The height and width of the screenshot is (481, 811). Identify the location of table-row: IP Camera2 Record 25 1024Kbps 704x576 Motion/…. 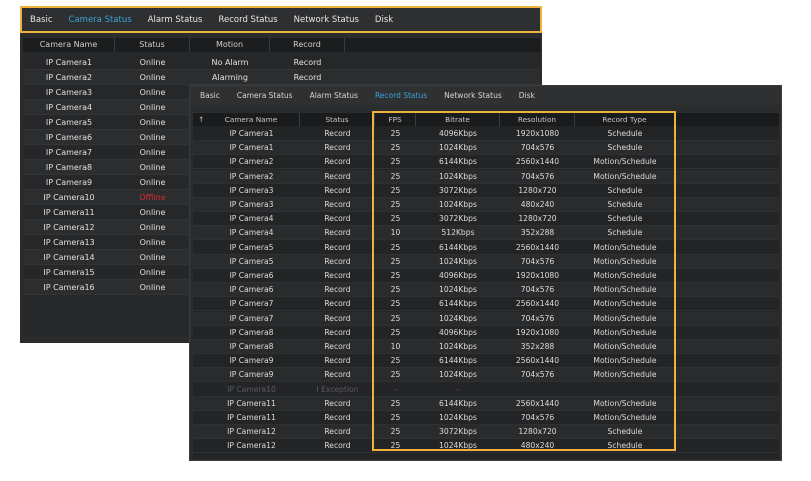
(486, 176).